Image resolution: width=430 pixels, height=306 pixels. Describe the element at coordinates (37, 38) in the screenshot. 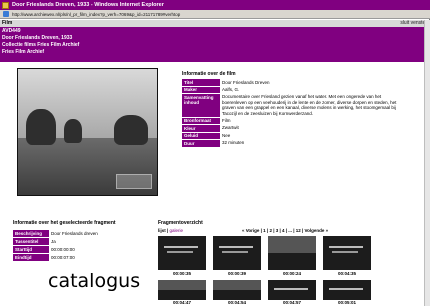

I see `film-title: Door Frieslands Dreven, 1933` at that location.